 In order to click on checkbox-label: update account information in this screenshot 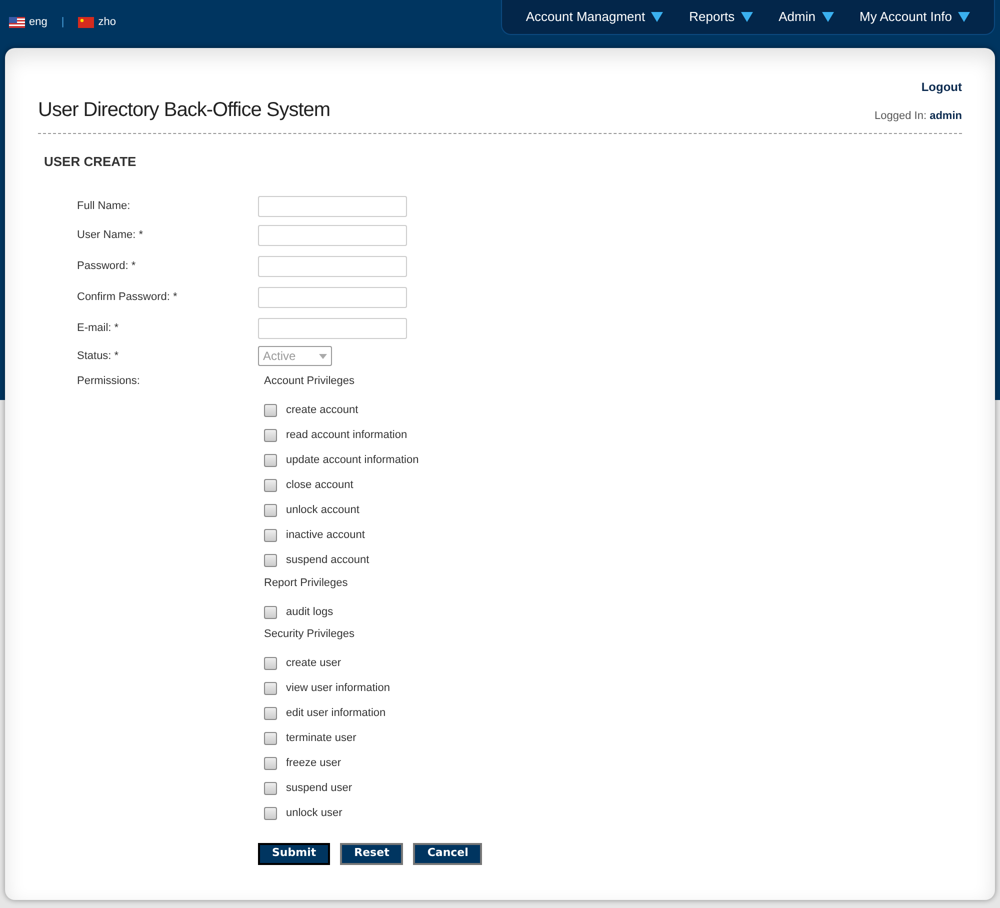, I will do `click(352, 460)`.